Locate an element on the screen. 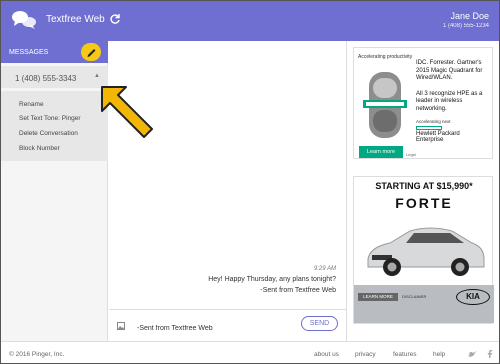 The width and height of the screenshot is (500, 364). kia-price: STARTING AT $15,990* is located at coordinates (424, 186).